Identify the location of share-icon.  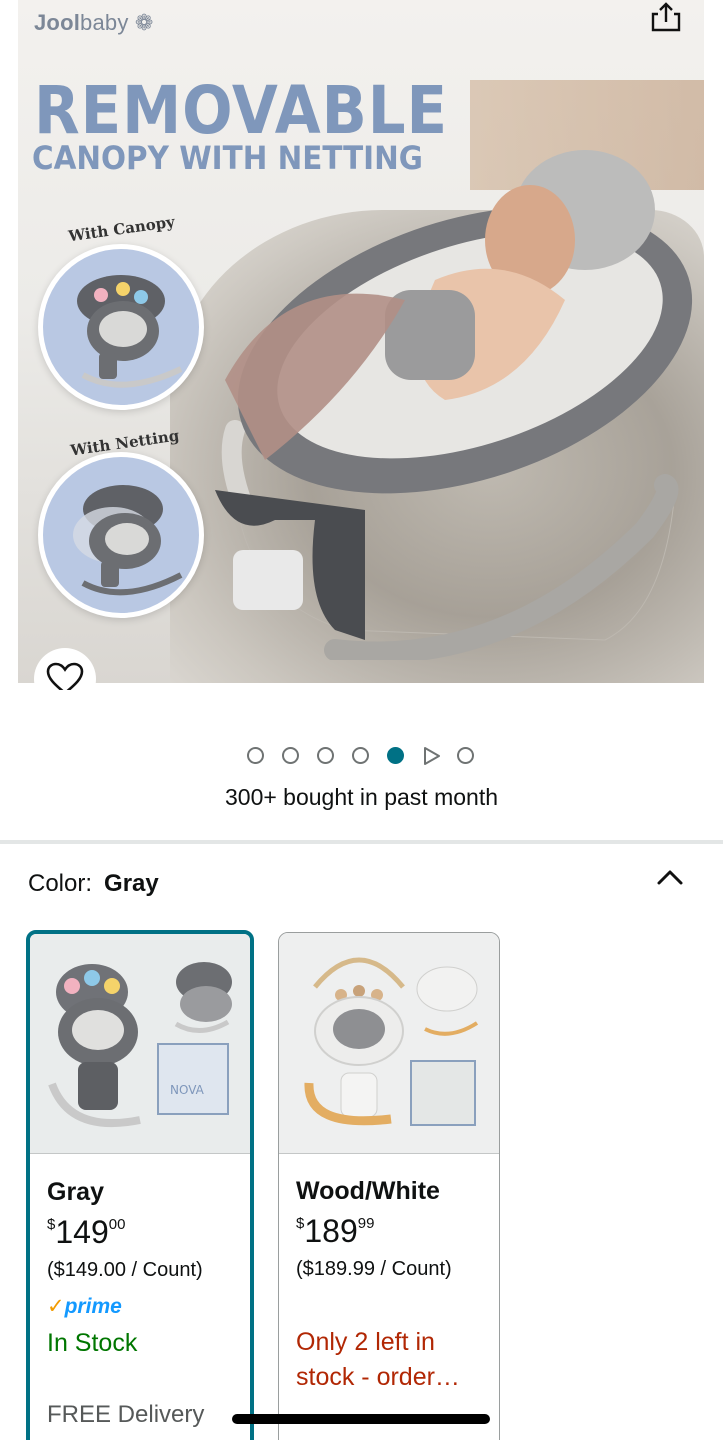
(666, 18).